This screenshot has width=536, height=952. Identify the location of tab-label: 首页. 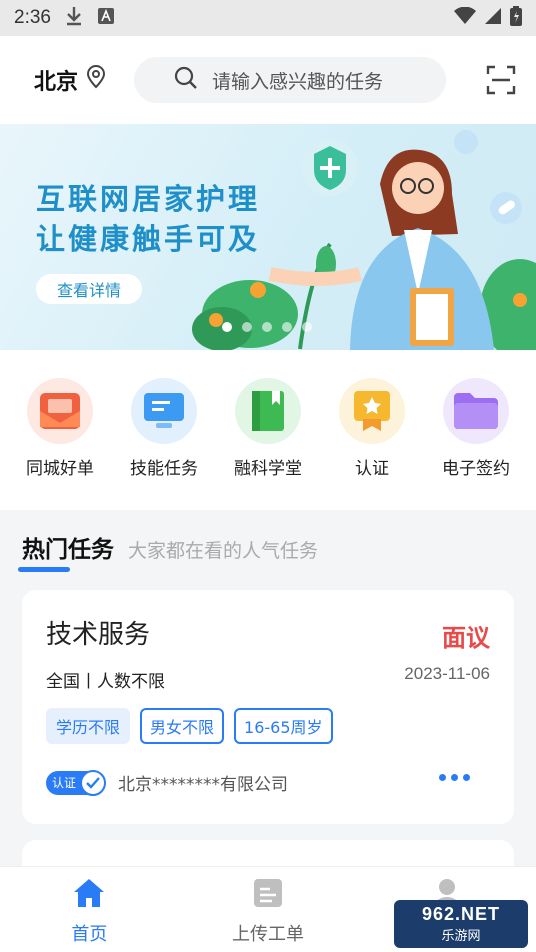
(89, 934).